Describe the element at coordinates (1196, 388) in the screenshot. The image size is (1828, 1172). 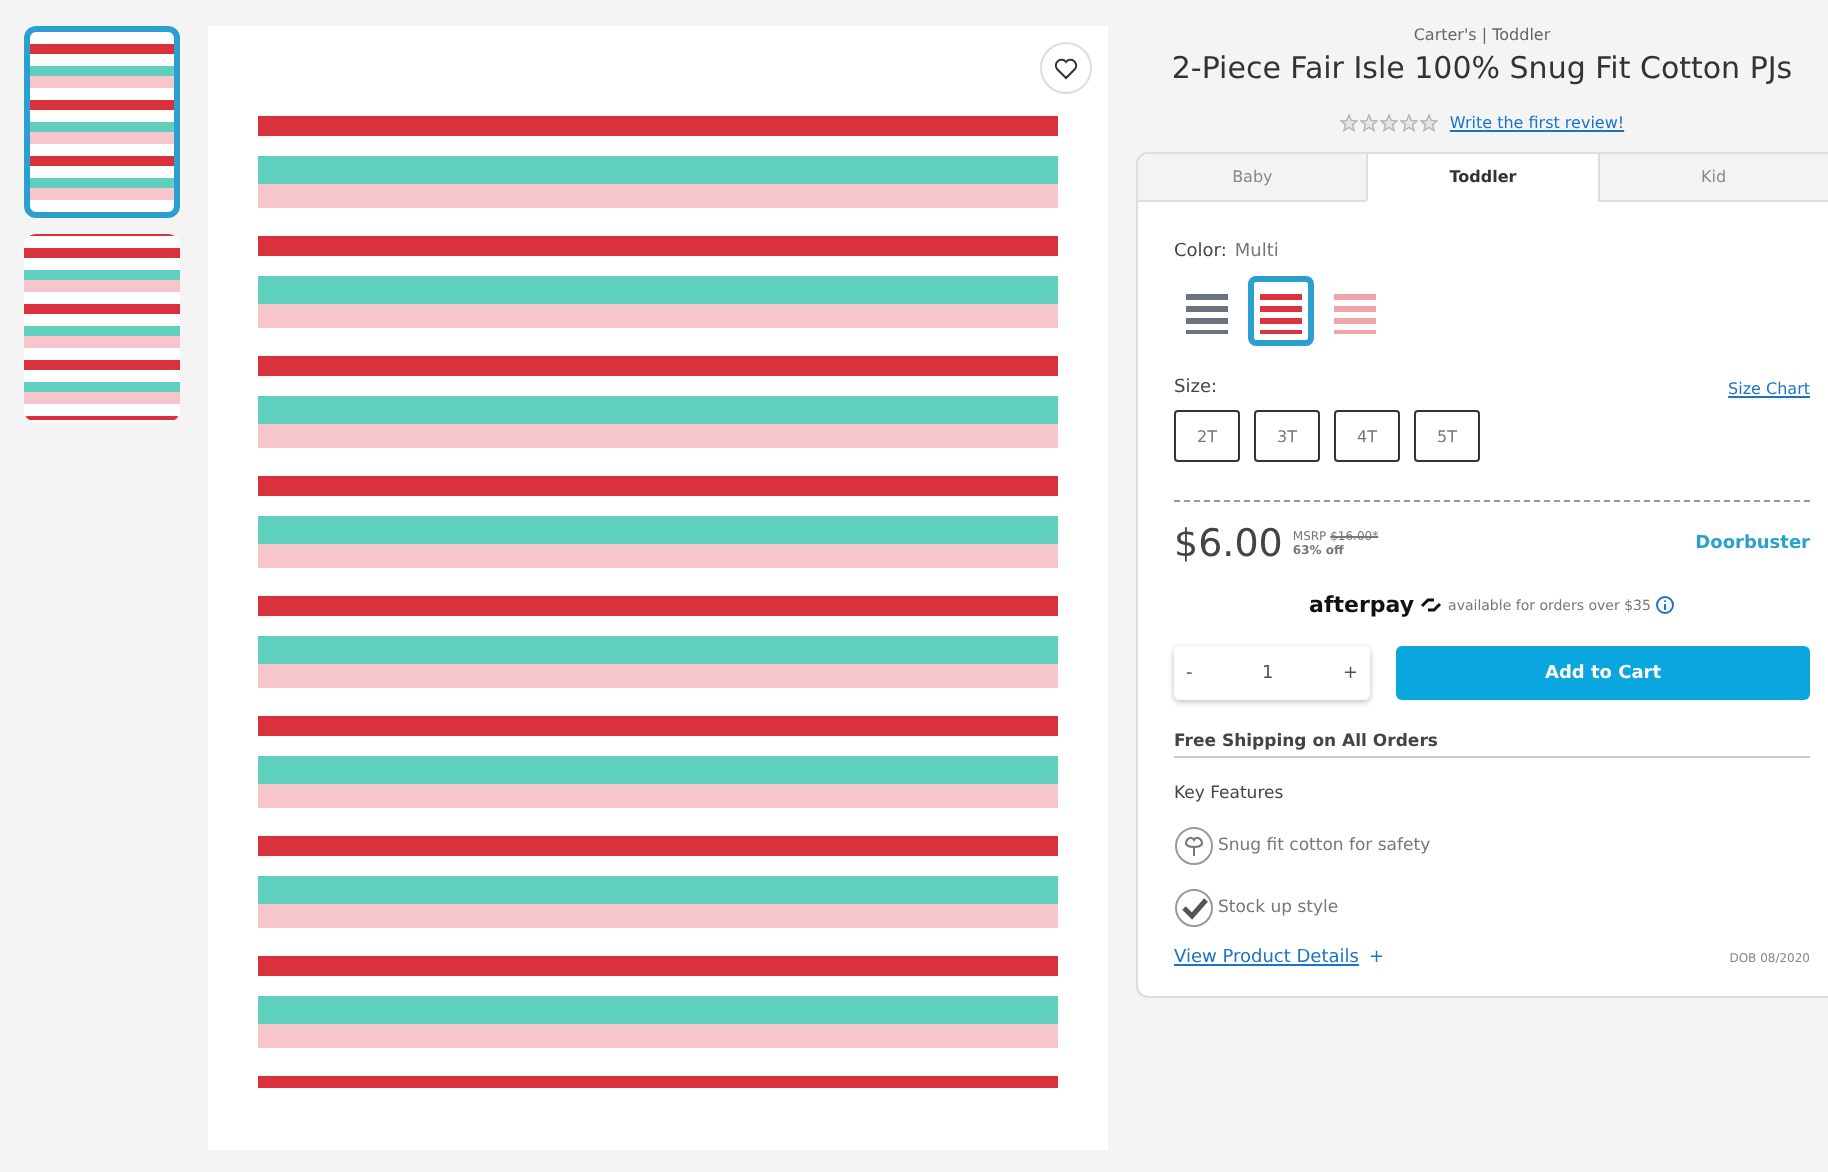
I see `size-label: Size:` at that location.